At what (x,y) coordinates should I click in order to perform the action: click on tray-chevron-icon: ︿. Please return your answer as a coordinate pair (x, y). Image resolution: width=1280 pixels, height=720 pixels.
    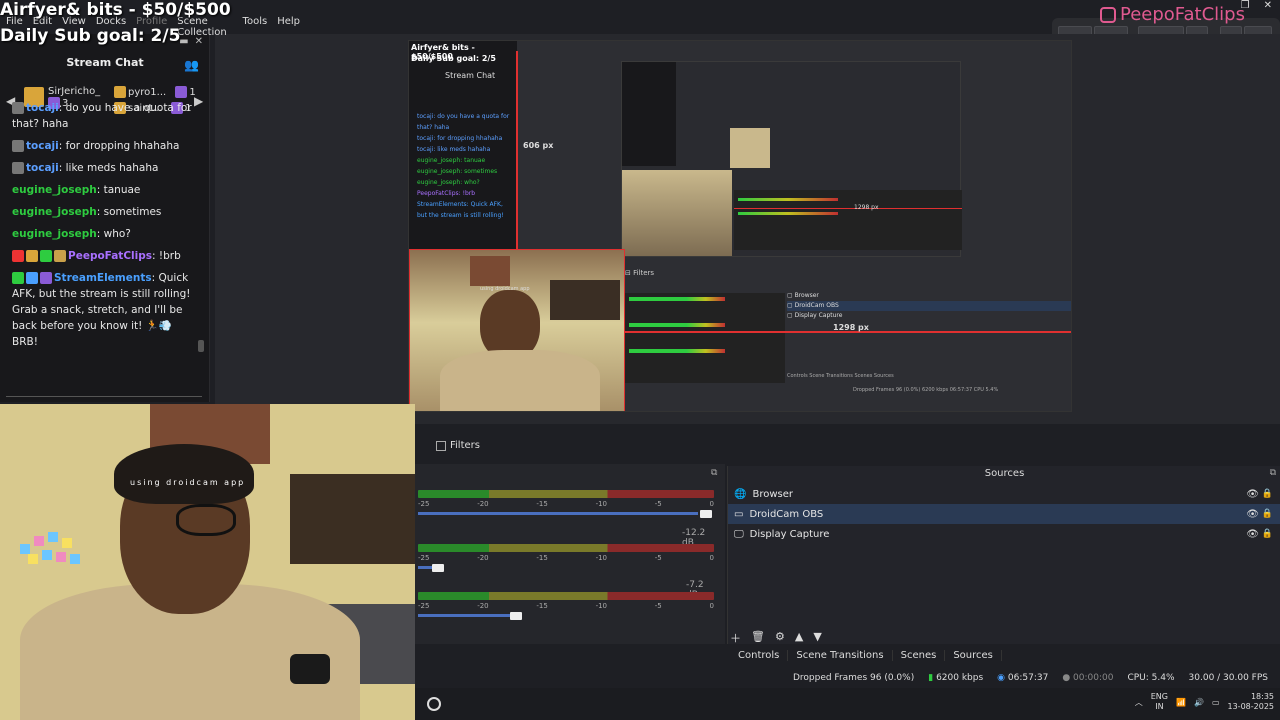
    Looking at the image, I should click on (1139, 702).